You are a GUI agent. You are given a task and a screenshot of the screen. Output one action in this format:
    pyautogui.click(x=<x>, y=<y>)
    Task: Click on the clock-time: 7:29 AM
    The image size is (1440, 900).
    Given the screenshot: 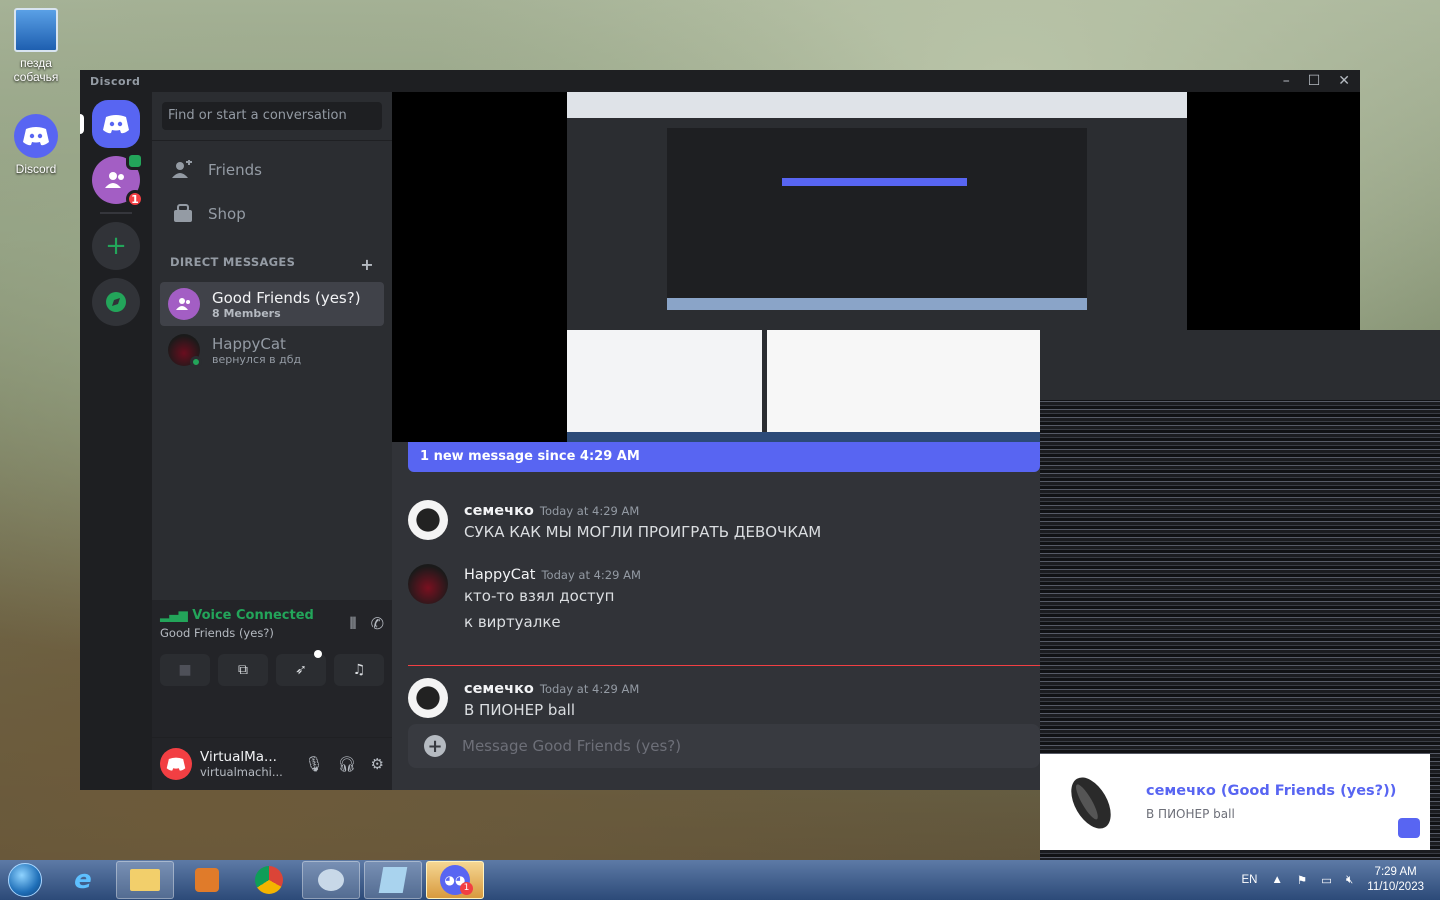 What is the action you would take?
    pyautogui.click(x=1395, y=872)
    